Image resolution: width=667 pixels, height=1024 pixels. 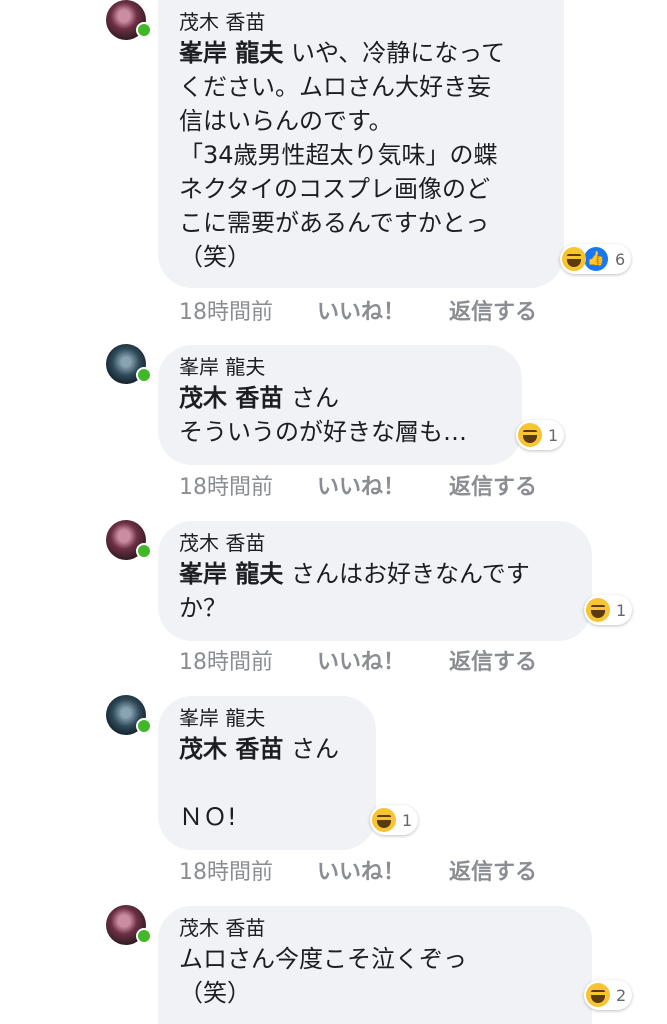 I want to click on comment-text: ムロさん今度こそ泣くぞっ （笑）, so click(x=323, y=976).